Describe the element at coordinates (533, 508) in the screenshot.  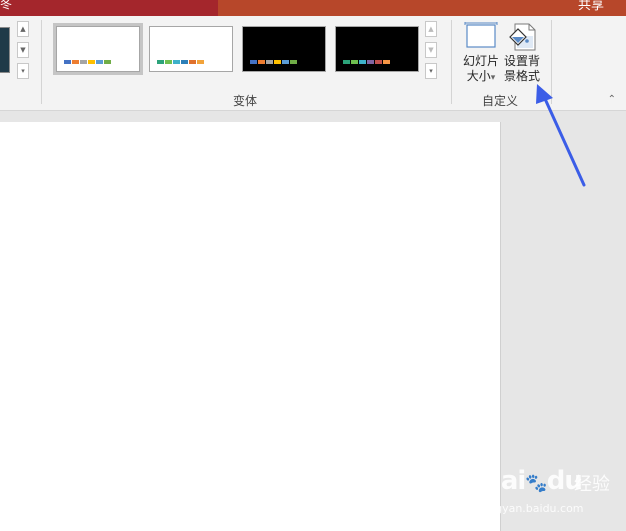
I see `watermark-url: jingyan.baidu.com` at that location.